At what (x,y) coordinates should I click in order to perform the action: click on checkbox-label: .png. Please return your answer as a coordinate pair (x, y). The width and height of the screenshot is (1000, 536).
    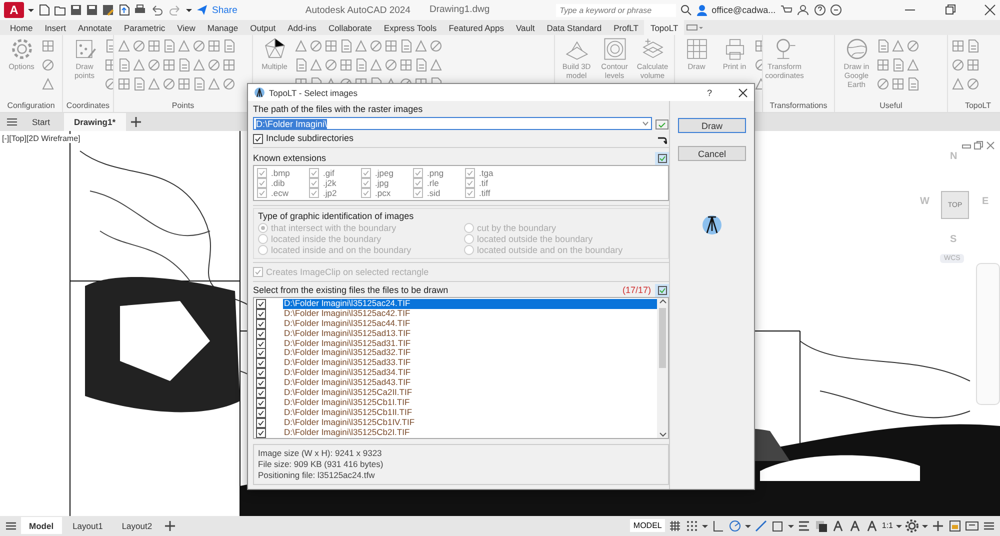
    Looking at the image, I should click on (435, 173).